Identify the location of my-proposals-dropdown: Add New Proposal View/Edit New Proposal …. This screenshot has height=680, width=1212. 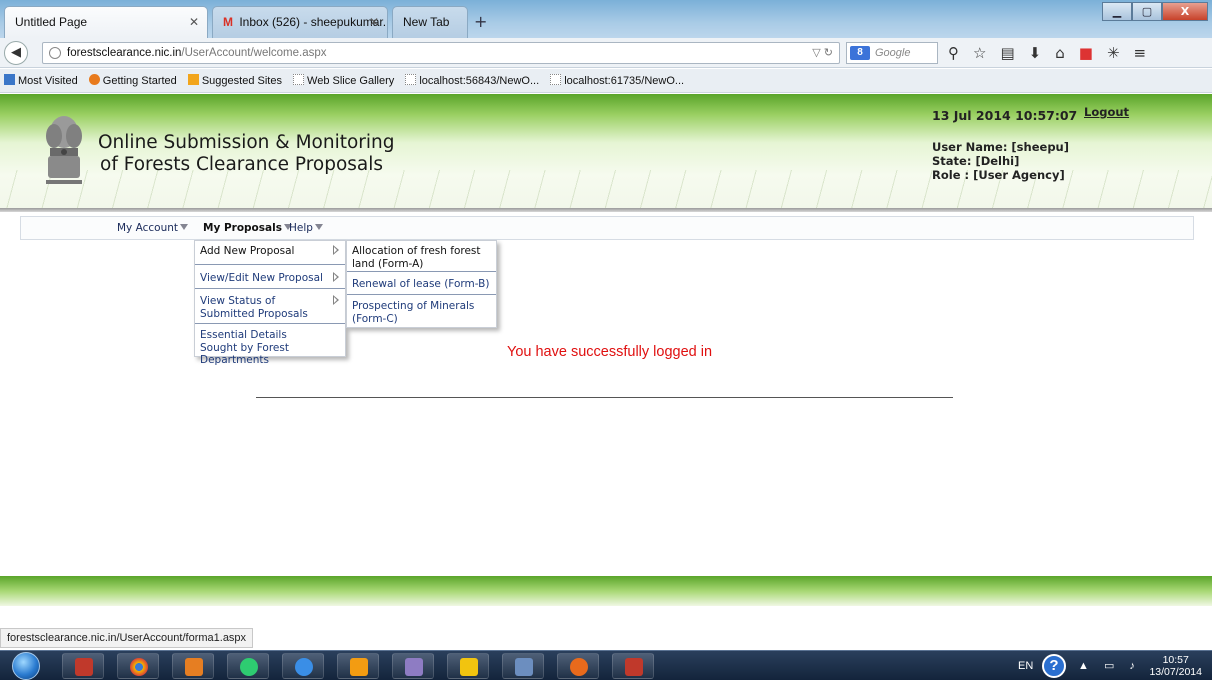
(270, 303).